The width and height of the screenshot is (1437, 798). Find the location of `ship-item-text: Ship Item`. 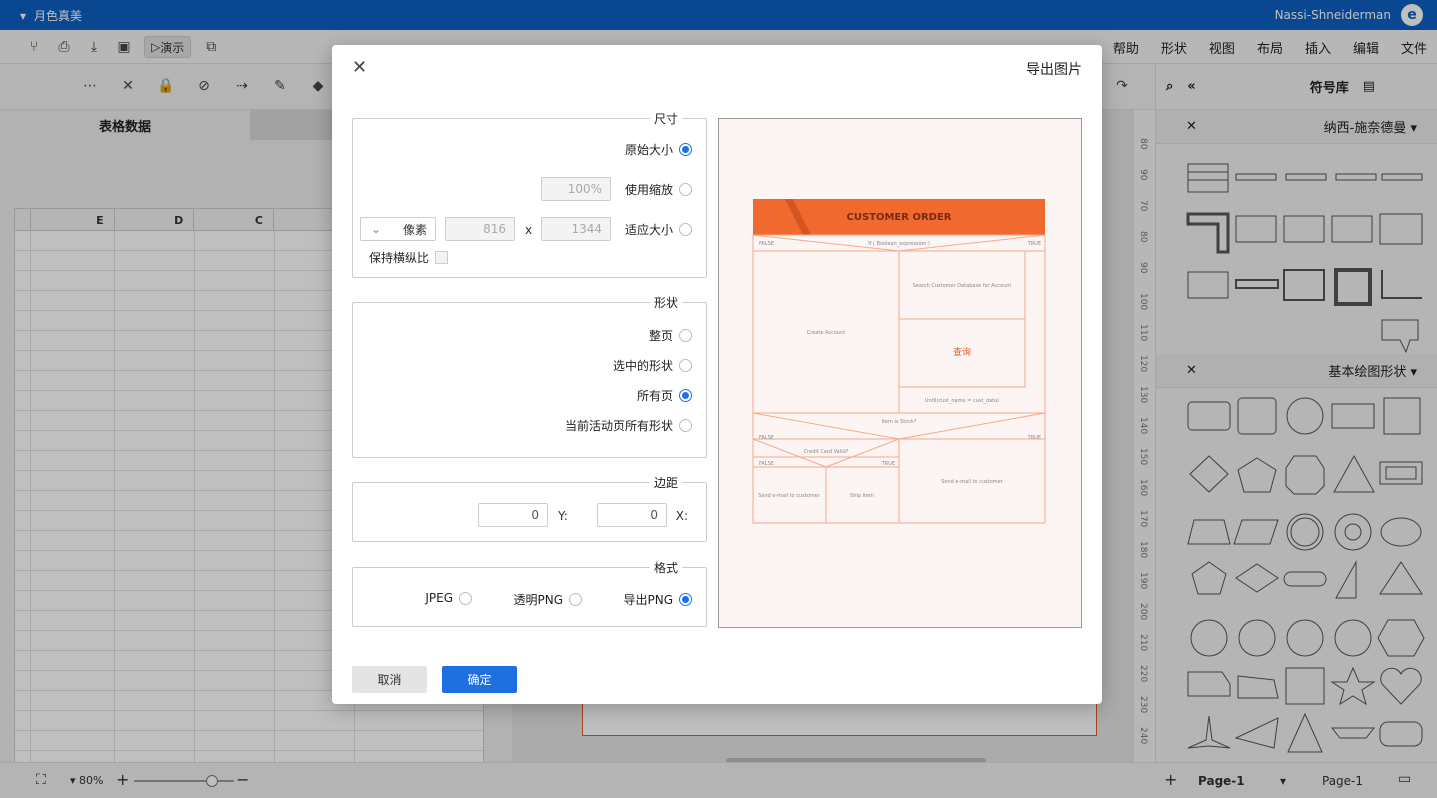

ship-item-text: Ship Item is located at coordinates (862, 496).